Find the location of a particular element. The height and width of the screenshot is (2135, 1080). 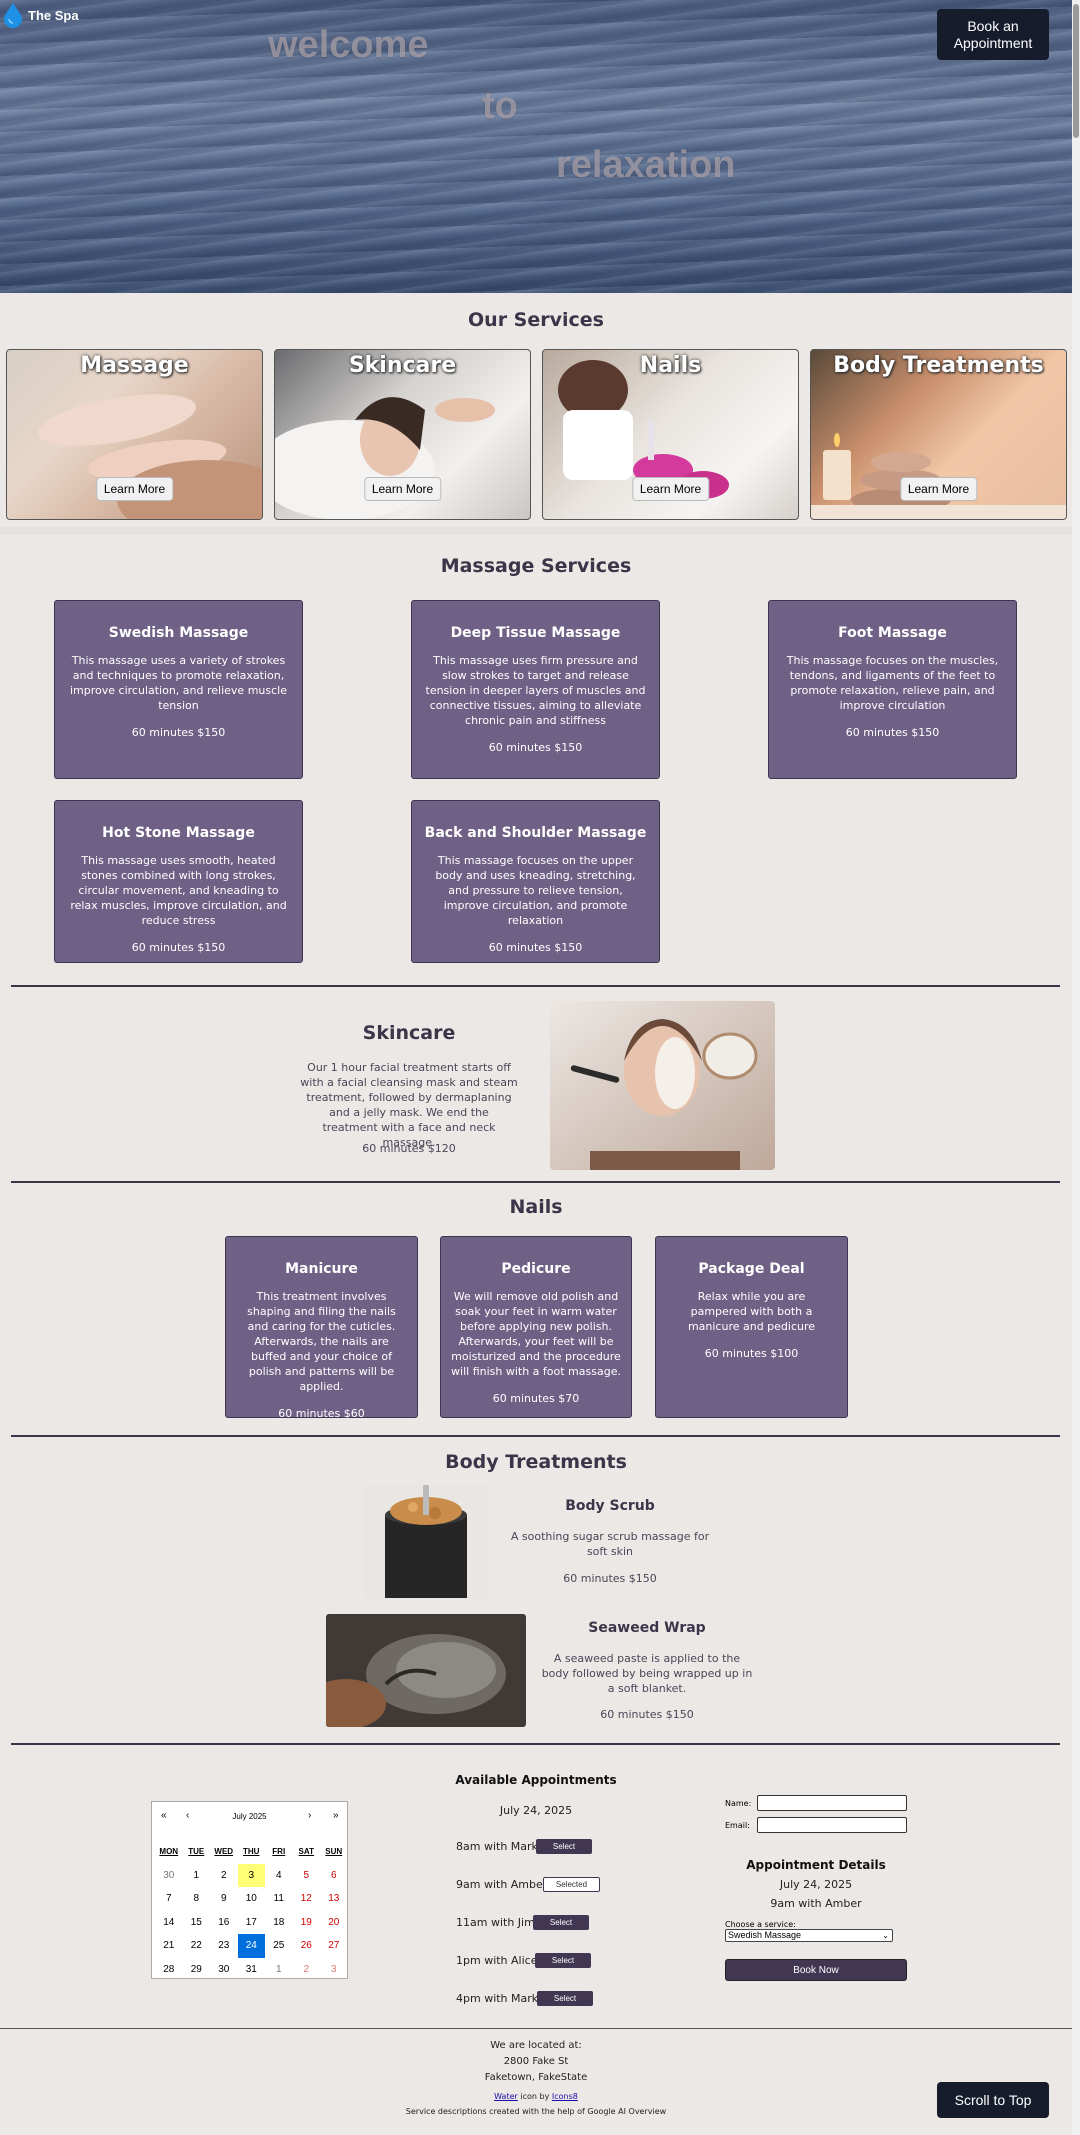

calendar-day: 19 is located at coordinates (307, 1923).